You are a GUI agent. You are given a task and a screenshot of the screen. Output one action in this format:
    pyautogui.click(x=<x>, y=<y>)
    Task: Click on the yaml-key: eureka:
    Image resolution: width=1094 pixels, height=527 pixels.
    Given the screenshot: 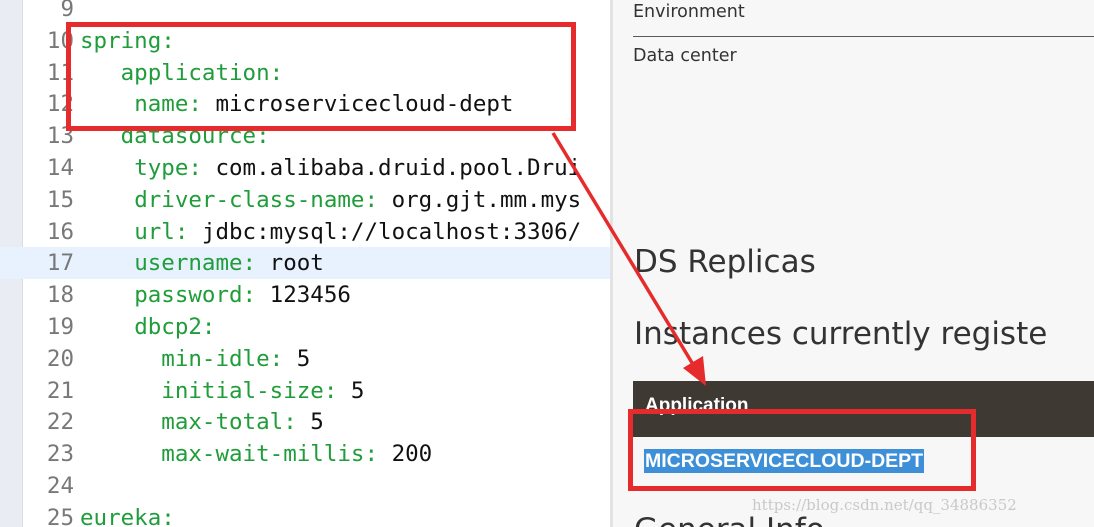 What is the action you would take?
    pyautogui.click(x=127, y=515)
    